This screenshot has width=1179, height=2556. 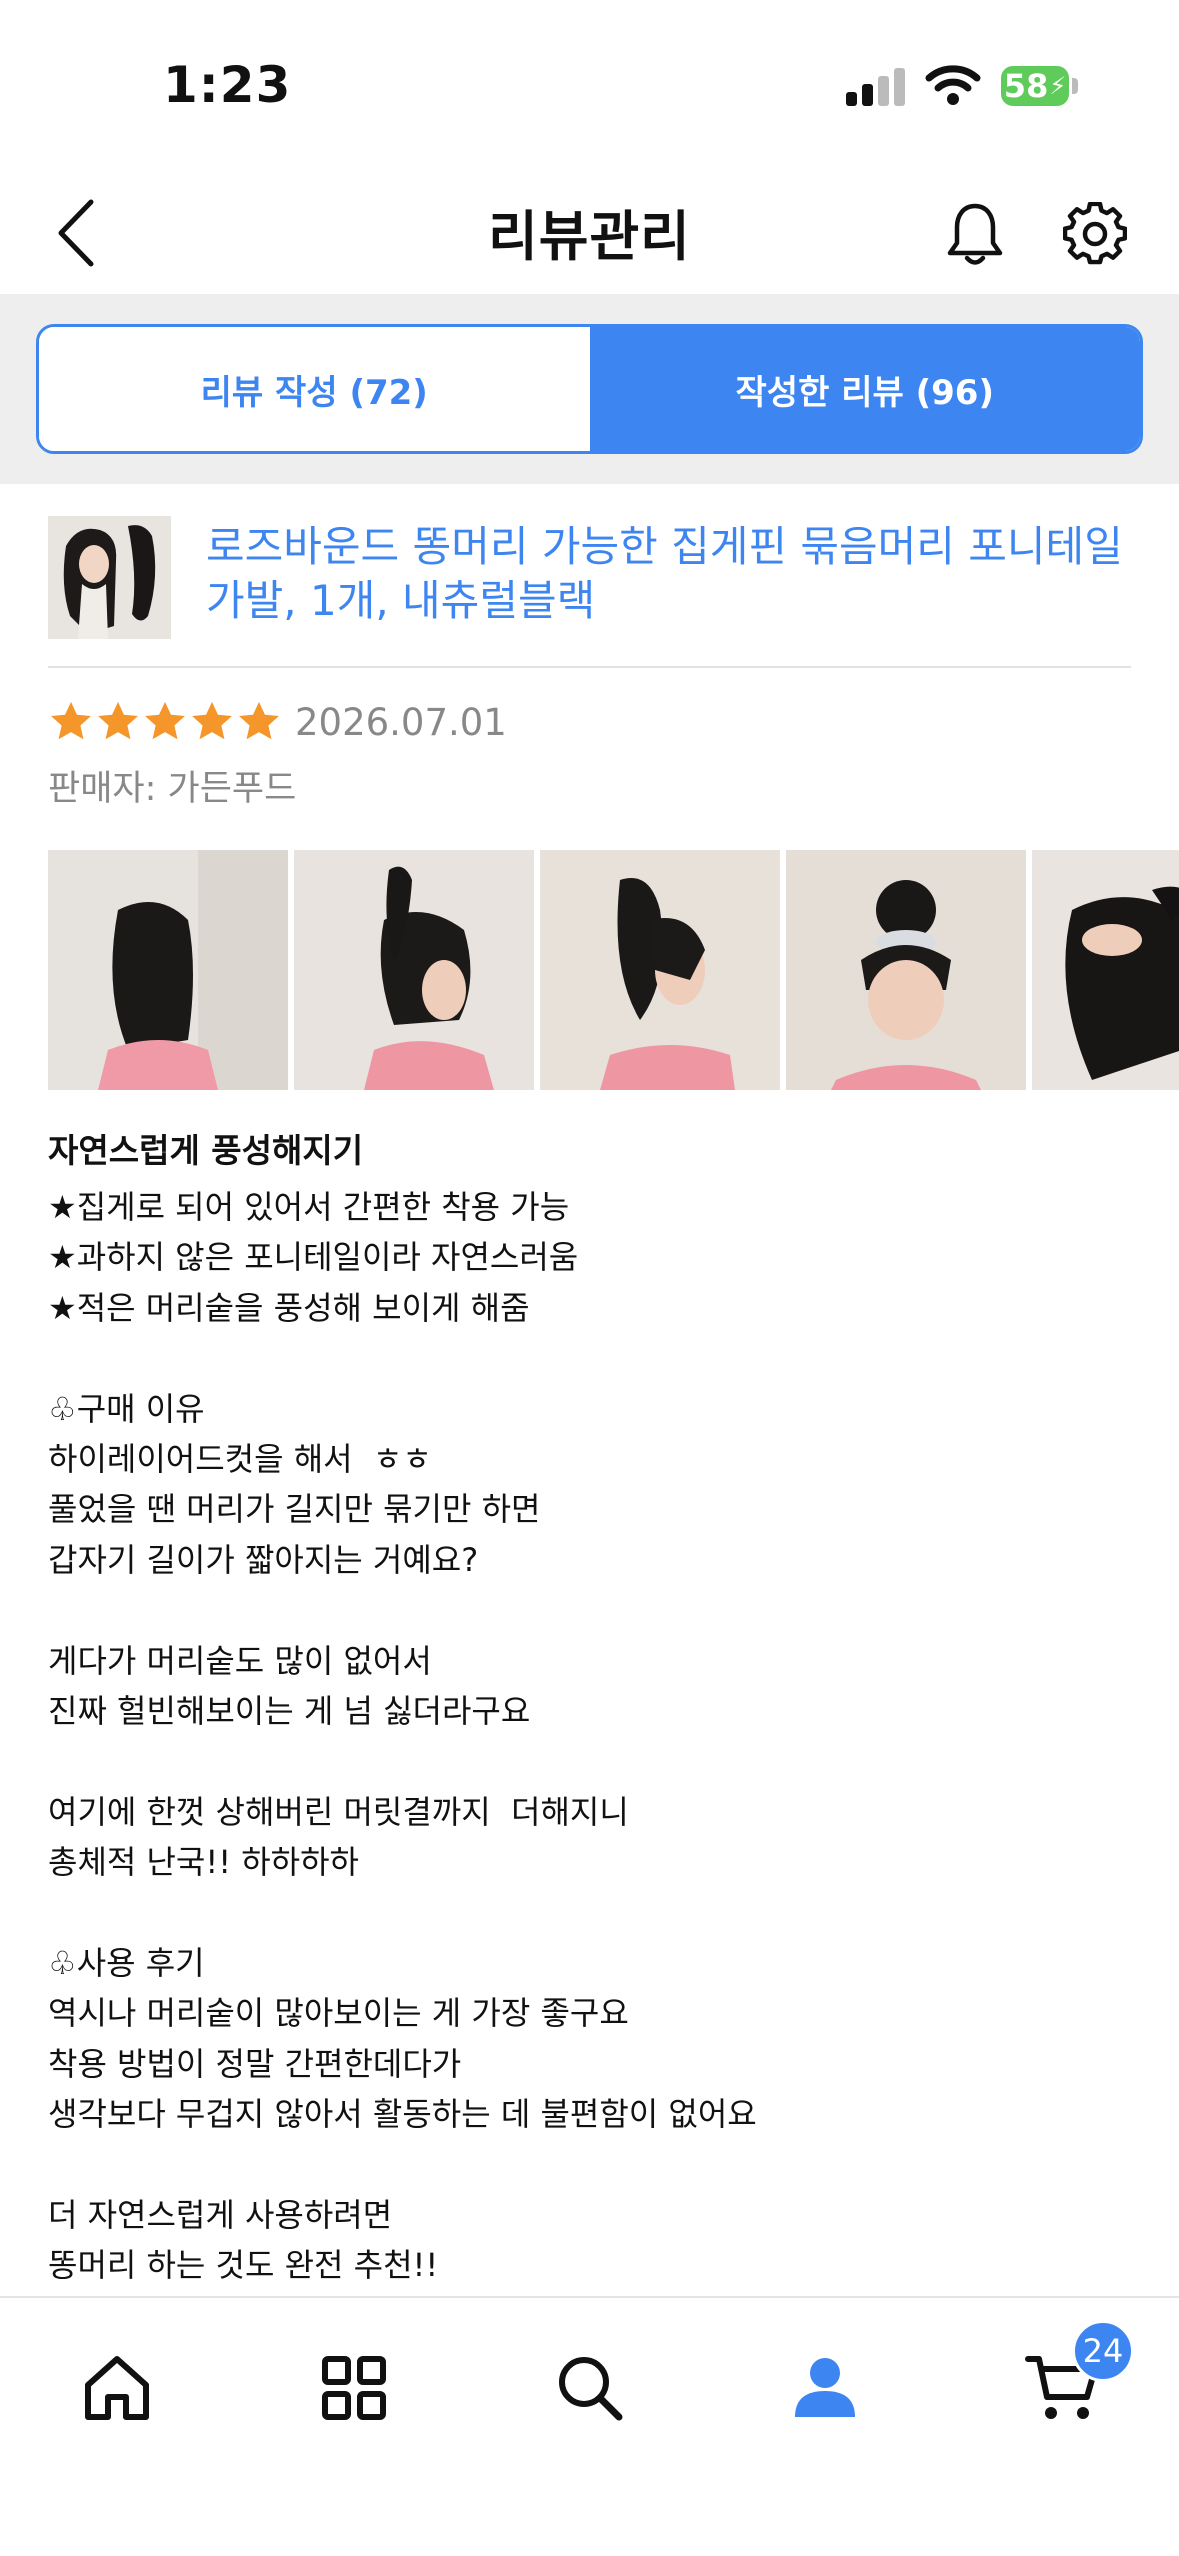 I want to click on notifications-button, so click(x=975, y=234).